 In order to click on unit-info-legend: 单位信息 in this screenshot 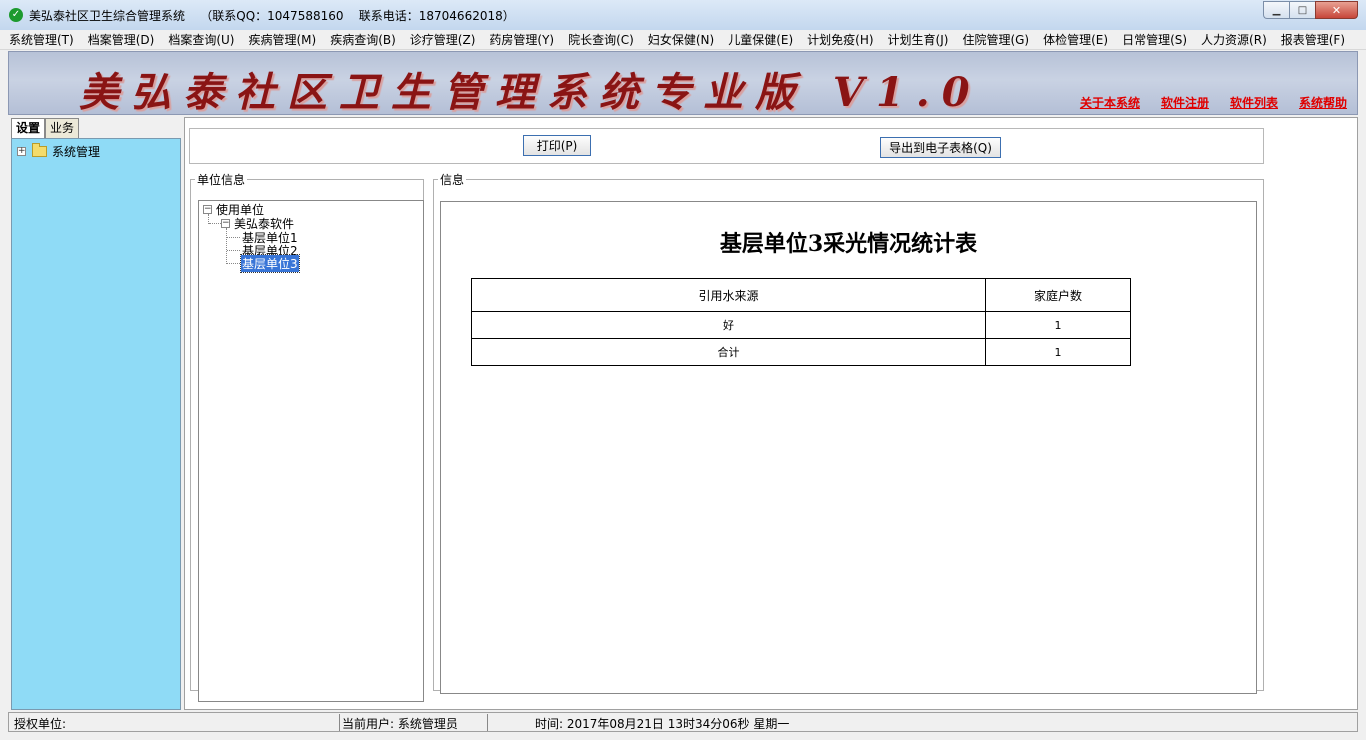, I will do `click(221, 180)`.